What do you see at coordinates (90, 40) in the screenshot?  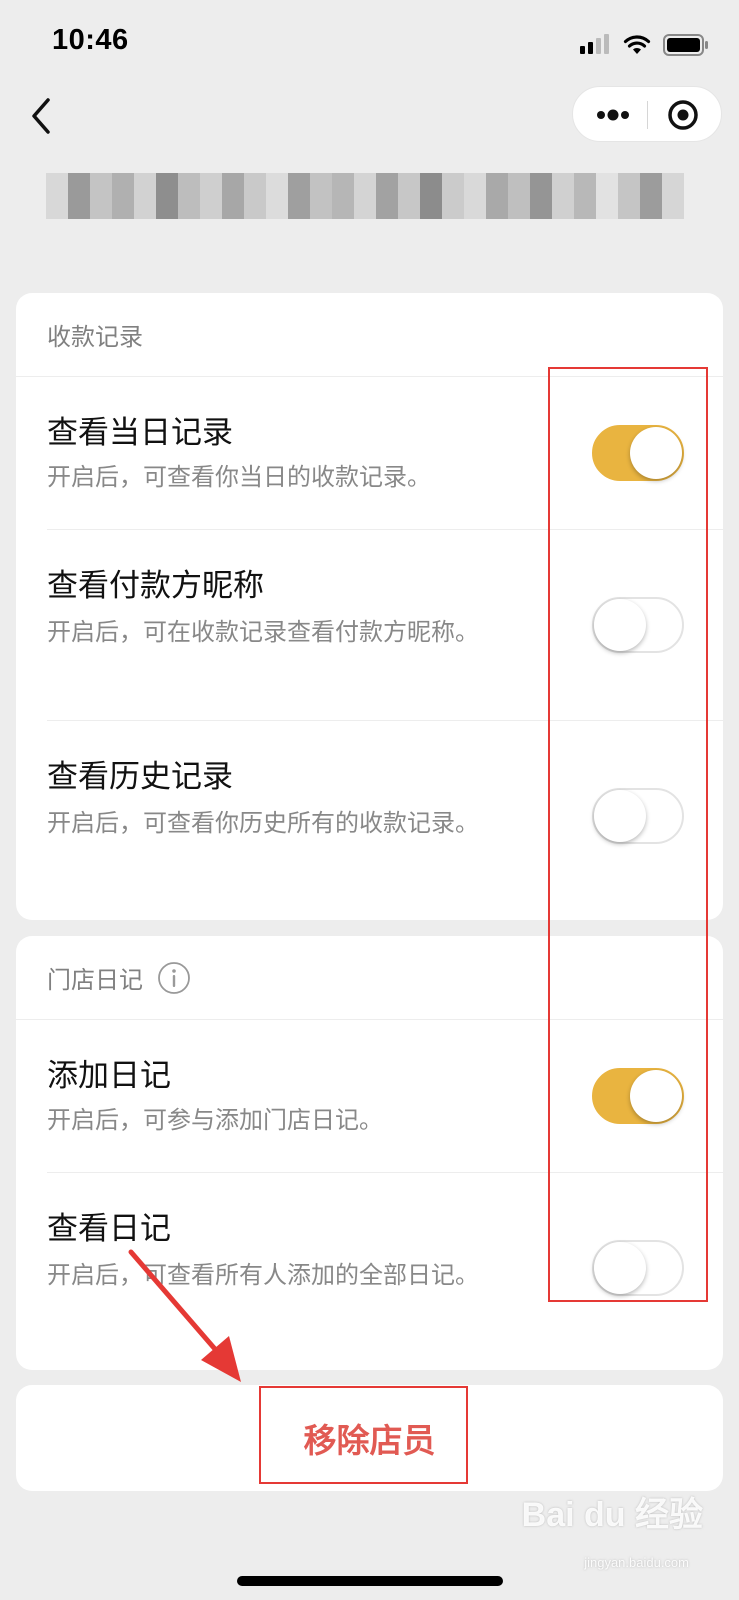 I see `status-time: 10:46` at bounding box center [90, 40].